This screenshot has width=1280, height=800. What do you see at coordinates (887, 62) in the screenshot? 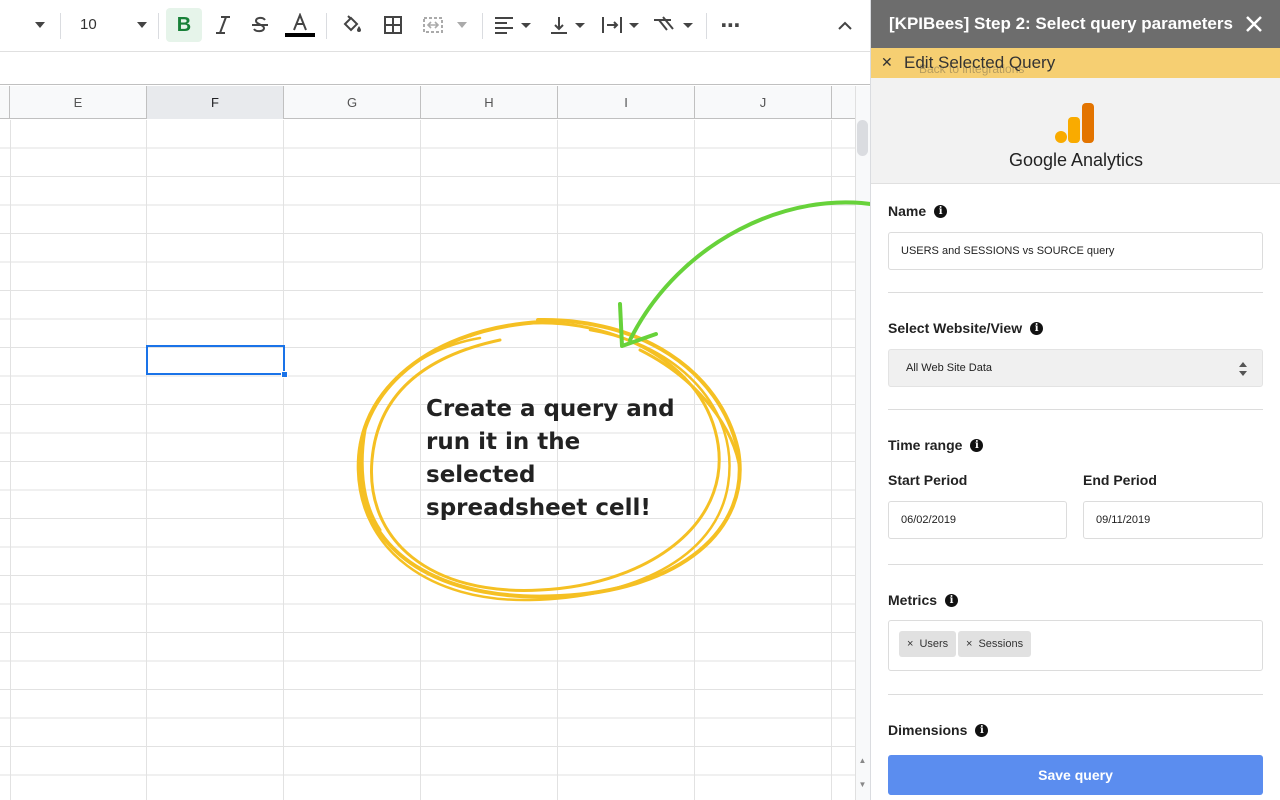
I see `close-edit-icon: ✕` at bounding box center [887, 62].